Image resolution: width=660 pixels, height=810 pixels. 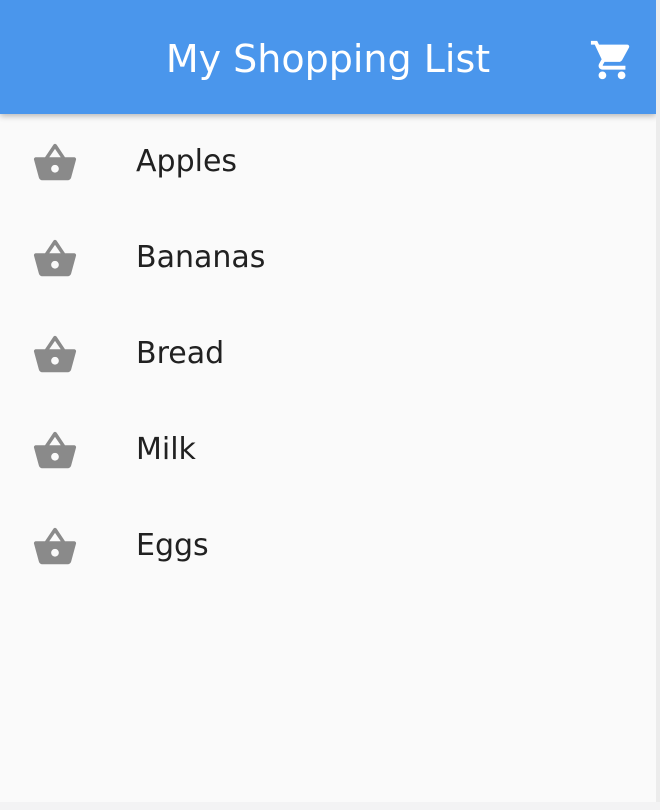 I want to click on window-edge-bottom, so click(x=330, y=806).